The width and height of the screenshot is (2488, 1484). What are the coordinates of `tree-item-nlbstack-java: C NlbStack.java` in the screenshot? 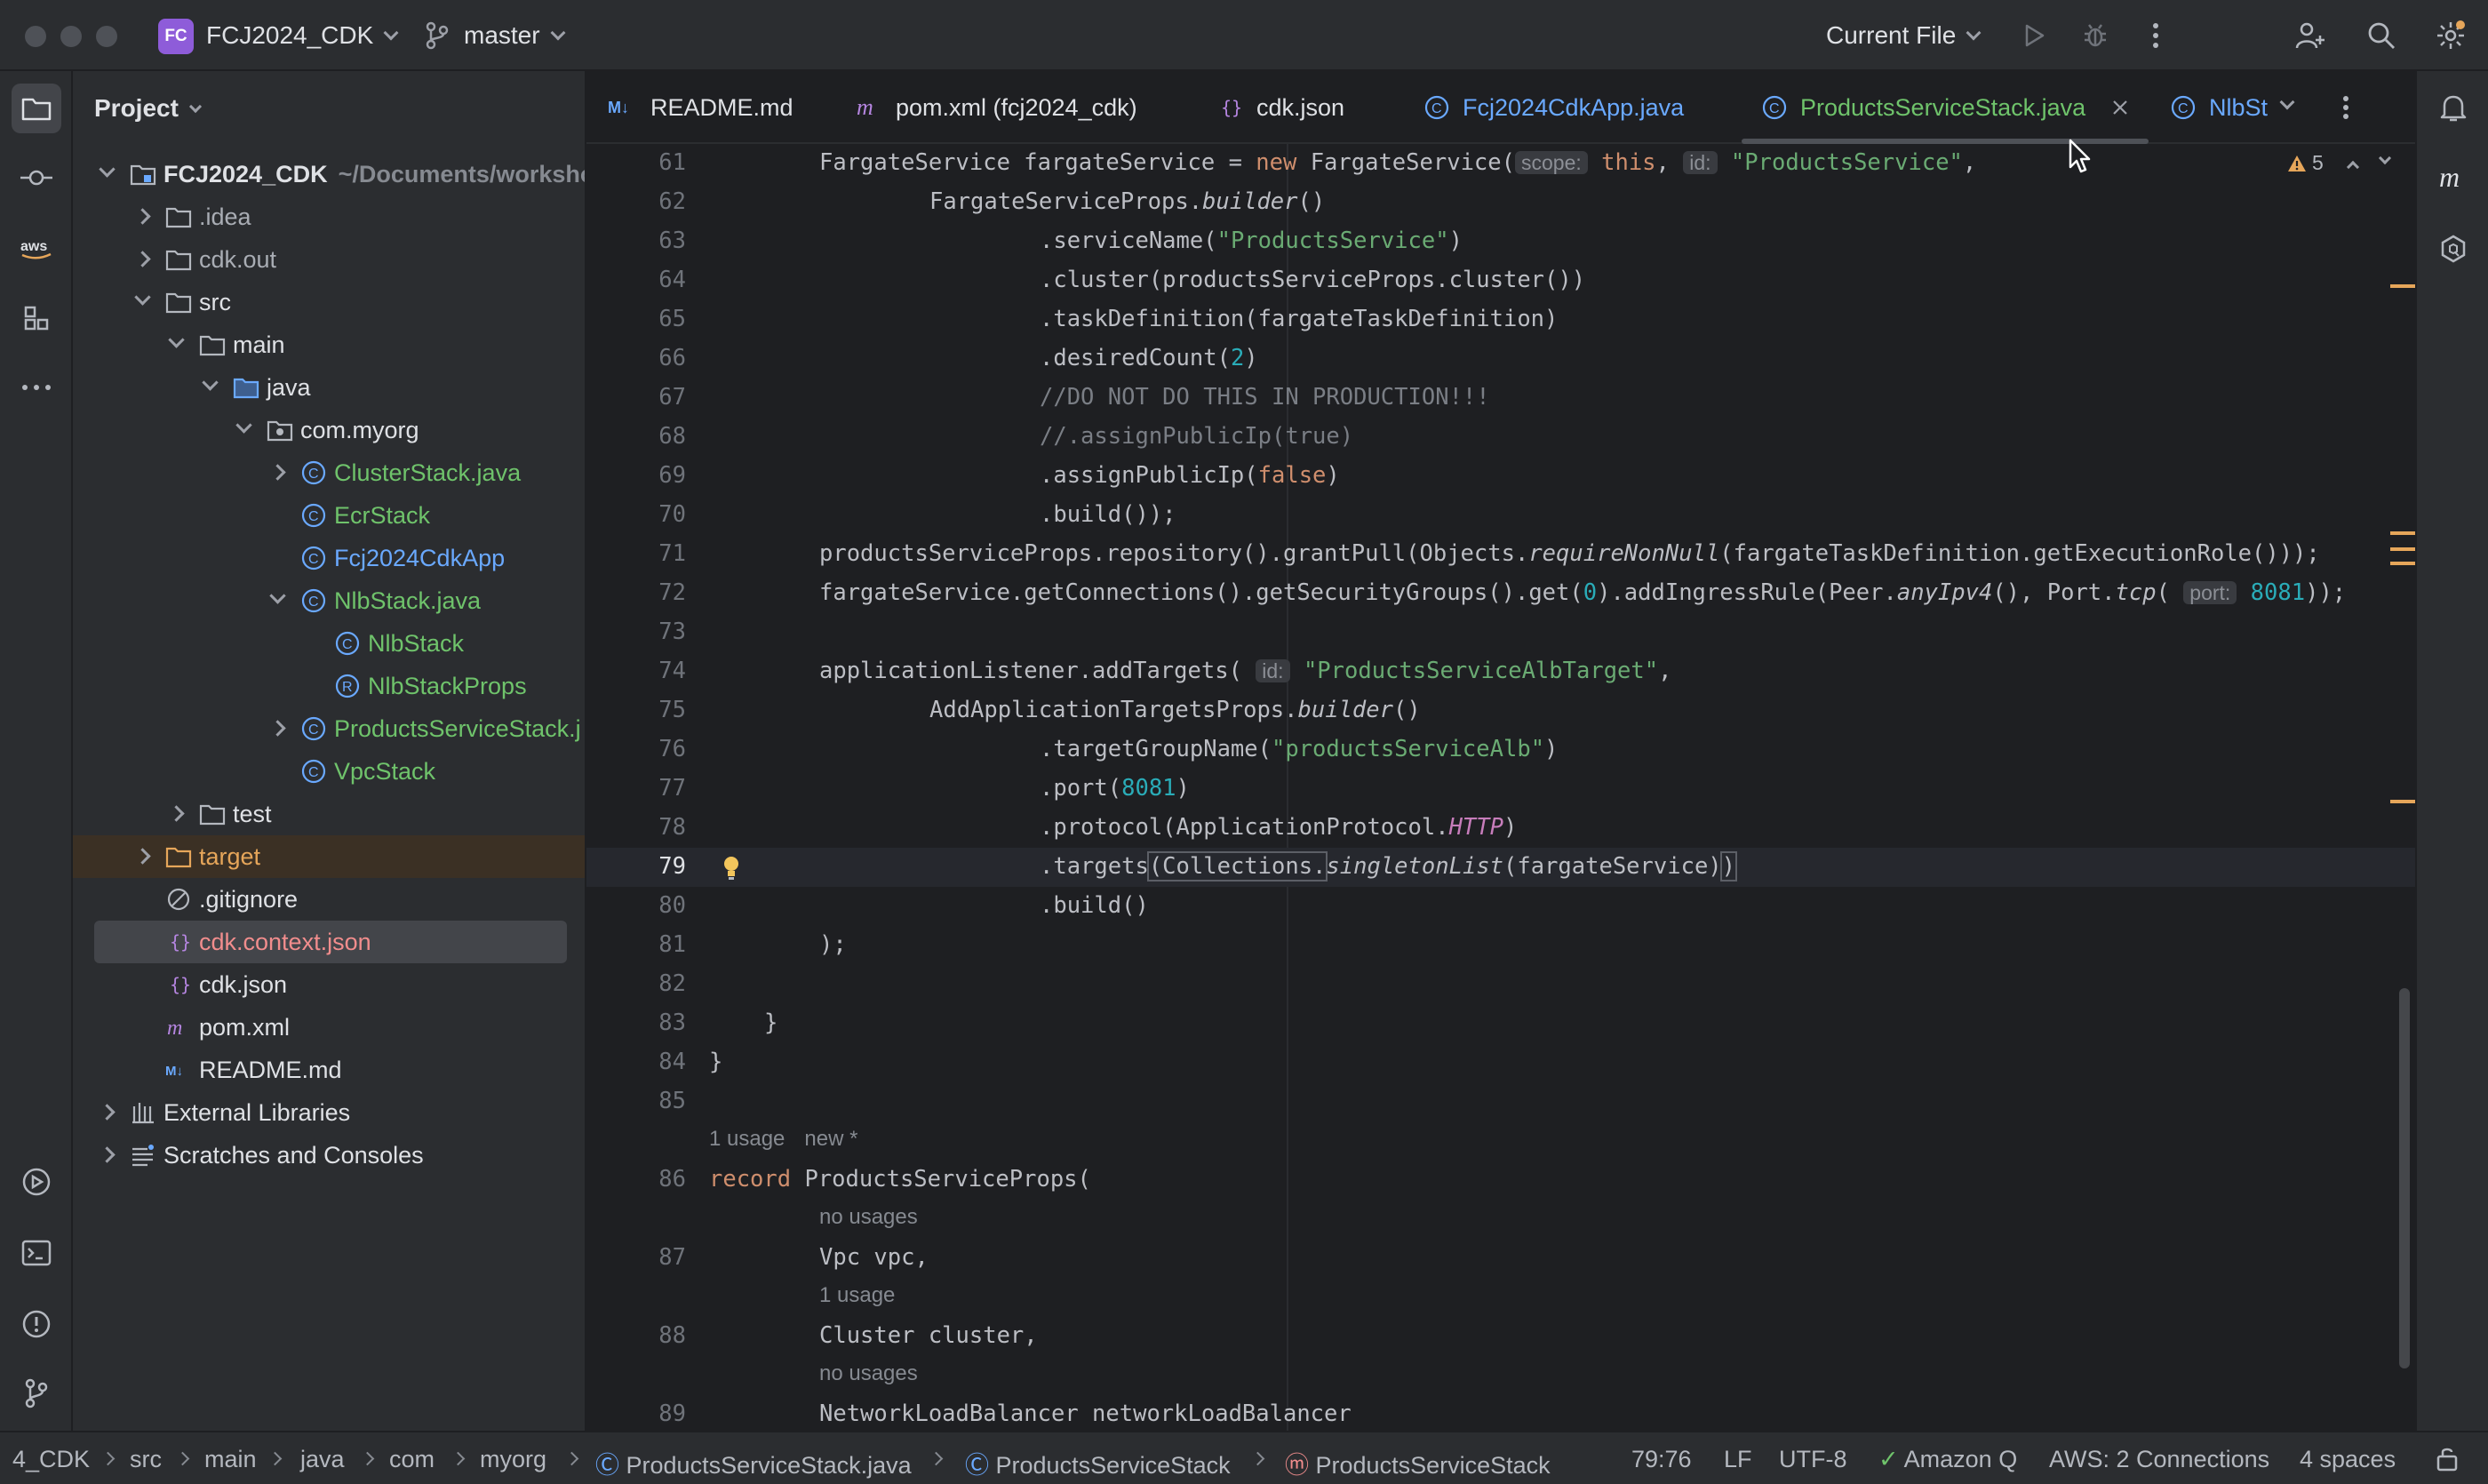 It's located at (329, 600).